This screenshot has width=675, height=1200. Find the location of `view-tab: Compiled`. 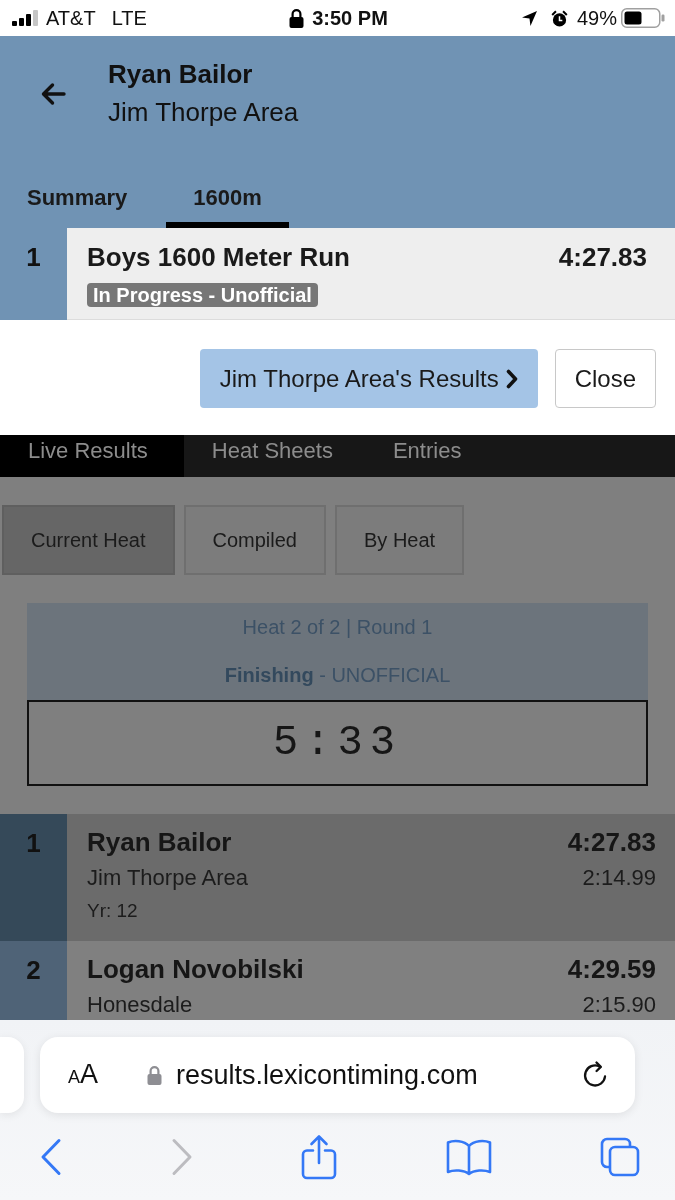

view-tab: Compiled is located at coordinates (254, 540).